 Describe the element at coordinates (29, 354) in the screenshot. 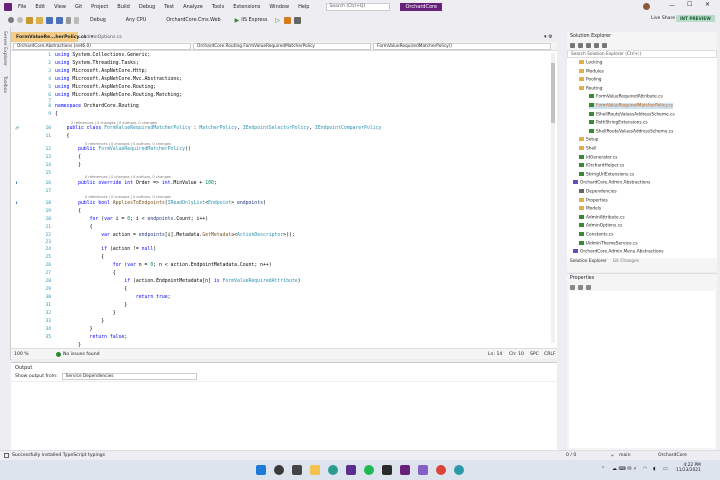

I see `zoom-level: 100 %` at that location.